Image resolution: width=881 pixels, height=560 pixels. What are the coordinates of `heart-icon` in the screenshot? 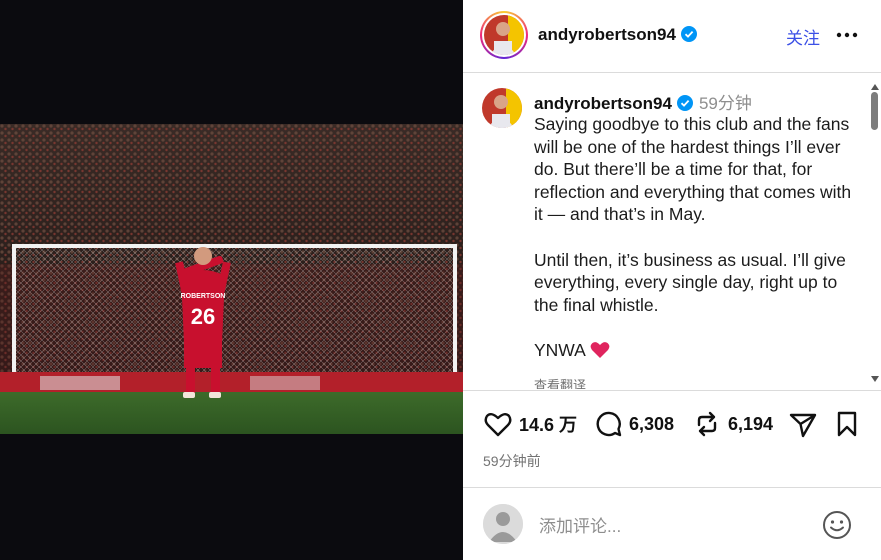 It's located at (498, 424).